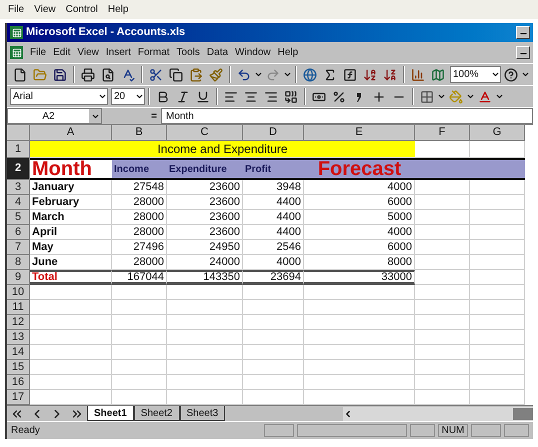 The image size is (538, 447). What do you see at coordinates (203, 413) in the screenshot?
I see `sheet-tab: Sheet3` at bounding box center [203, 413].